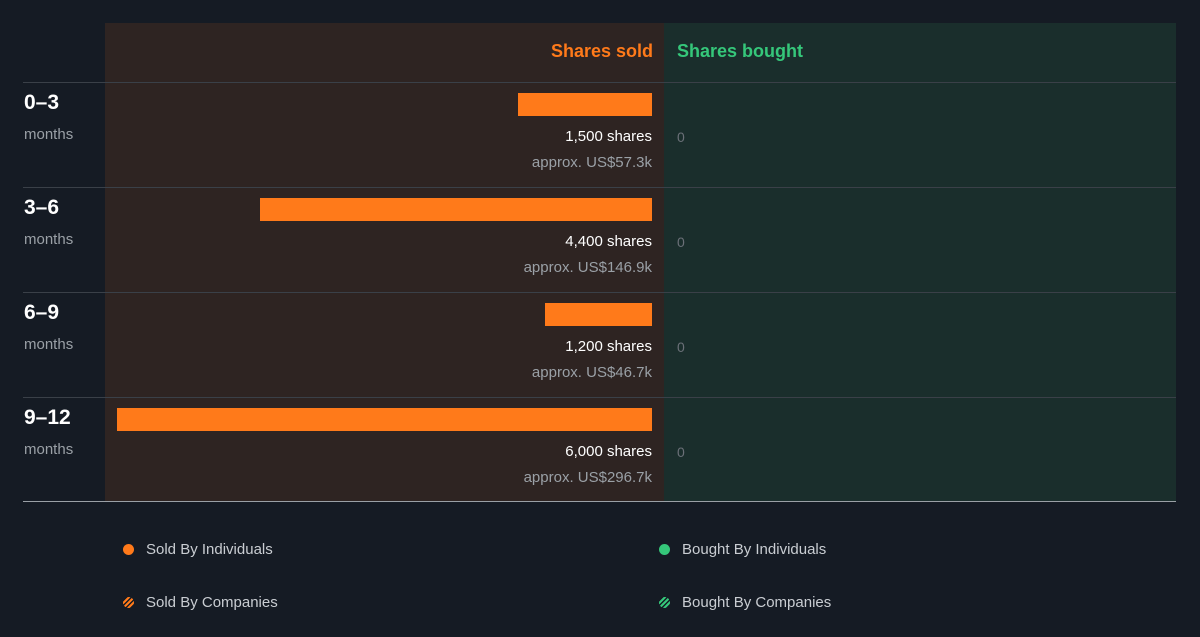 This screenshot has width=1200, height=637. What do you see at coordinates (591, 372) in the screenshot?
I see `sold-value-label: approx. US$46.7k` at bounding box center [591, 372].